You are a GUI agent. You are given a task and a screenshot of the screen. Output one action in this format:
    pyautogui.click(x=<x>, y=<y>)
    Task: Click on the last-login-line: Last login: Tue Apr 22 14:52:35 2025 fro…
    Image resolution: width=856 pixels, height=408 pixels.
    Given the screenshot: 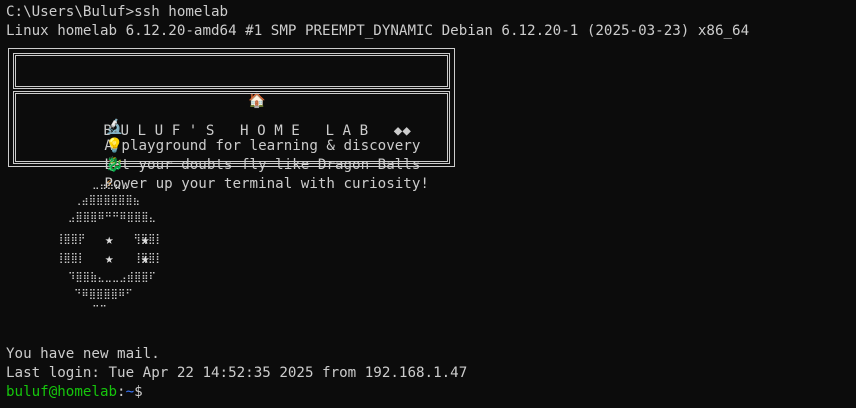 What is the action you would take?
    pyautogui.click(x=237, y=373)
    